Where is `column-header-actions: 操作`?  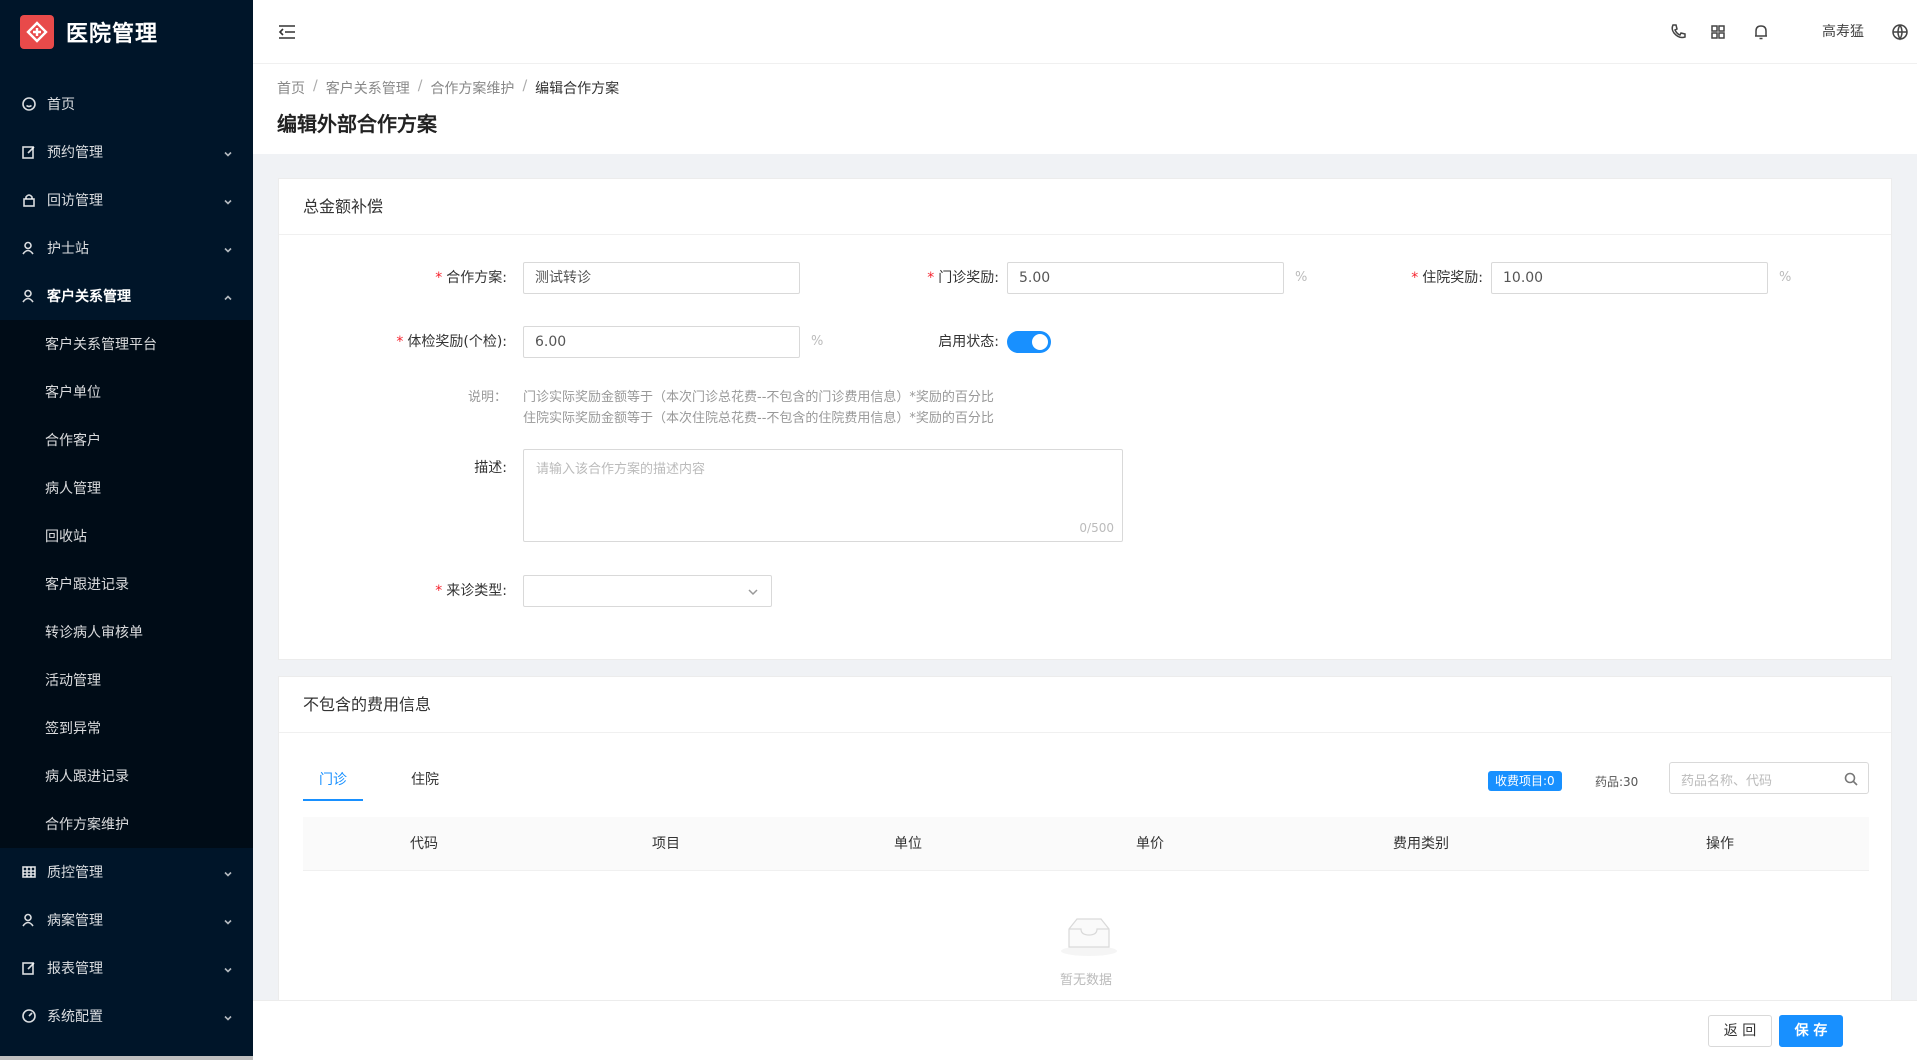 column-header-actions: 操作 is located at coordinates (1720, 844).